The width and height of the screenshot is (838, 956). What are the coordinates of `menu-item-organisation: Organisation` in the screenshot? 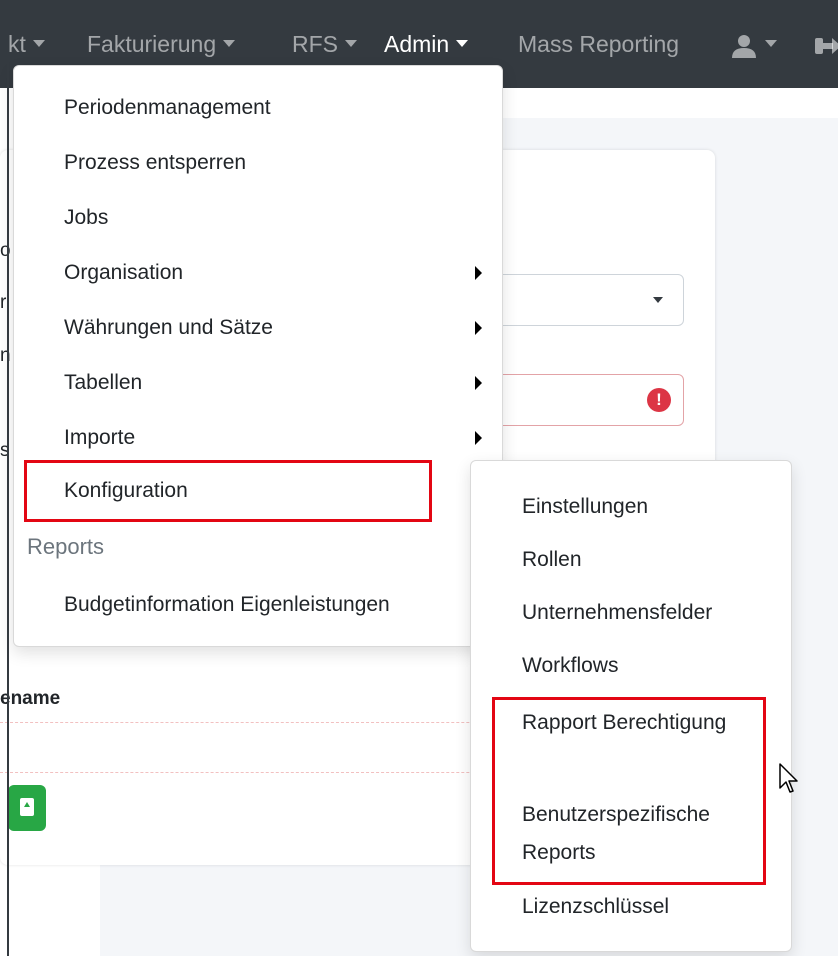 It's located at (123, 273).